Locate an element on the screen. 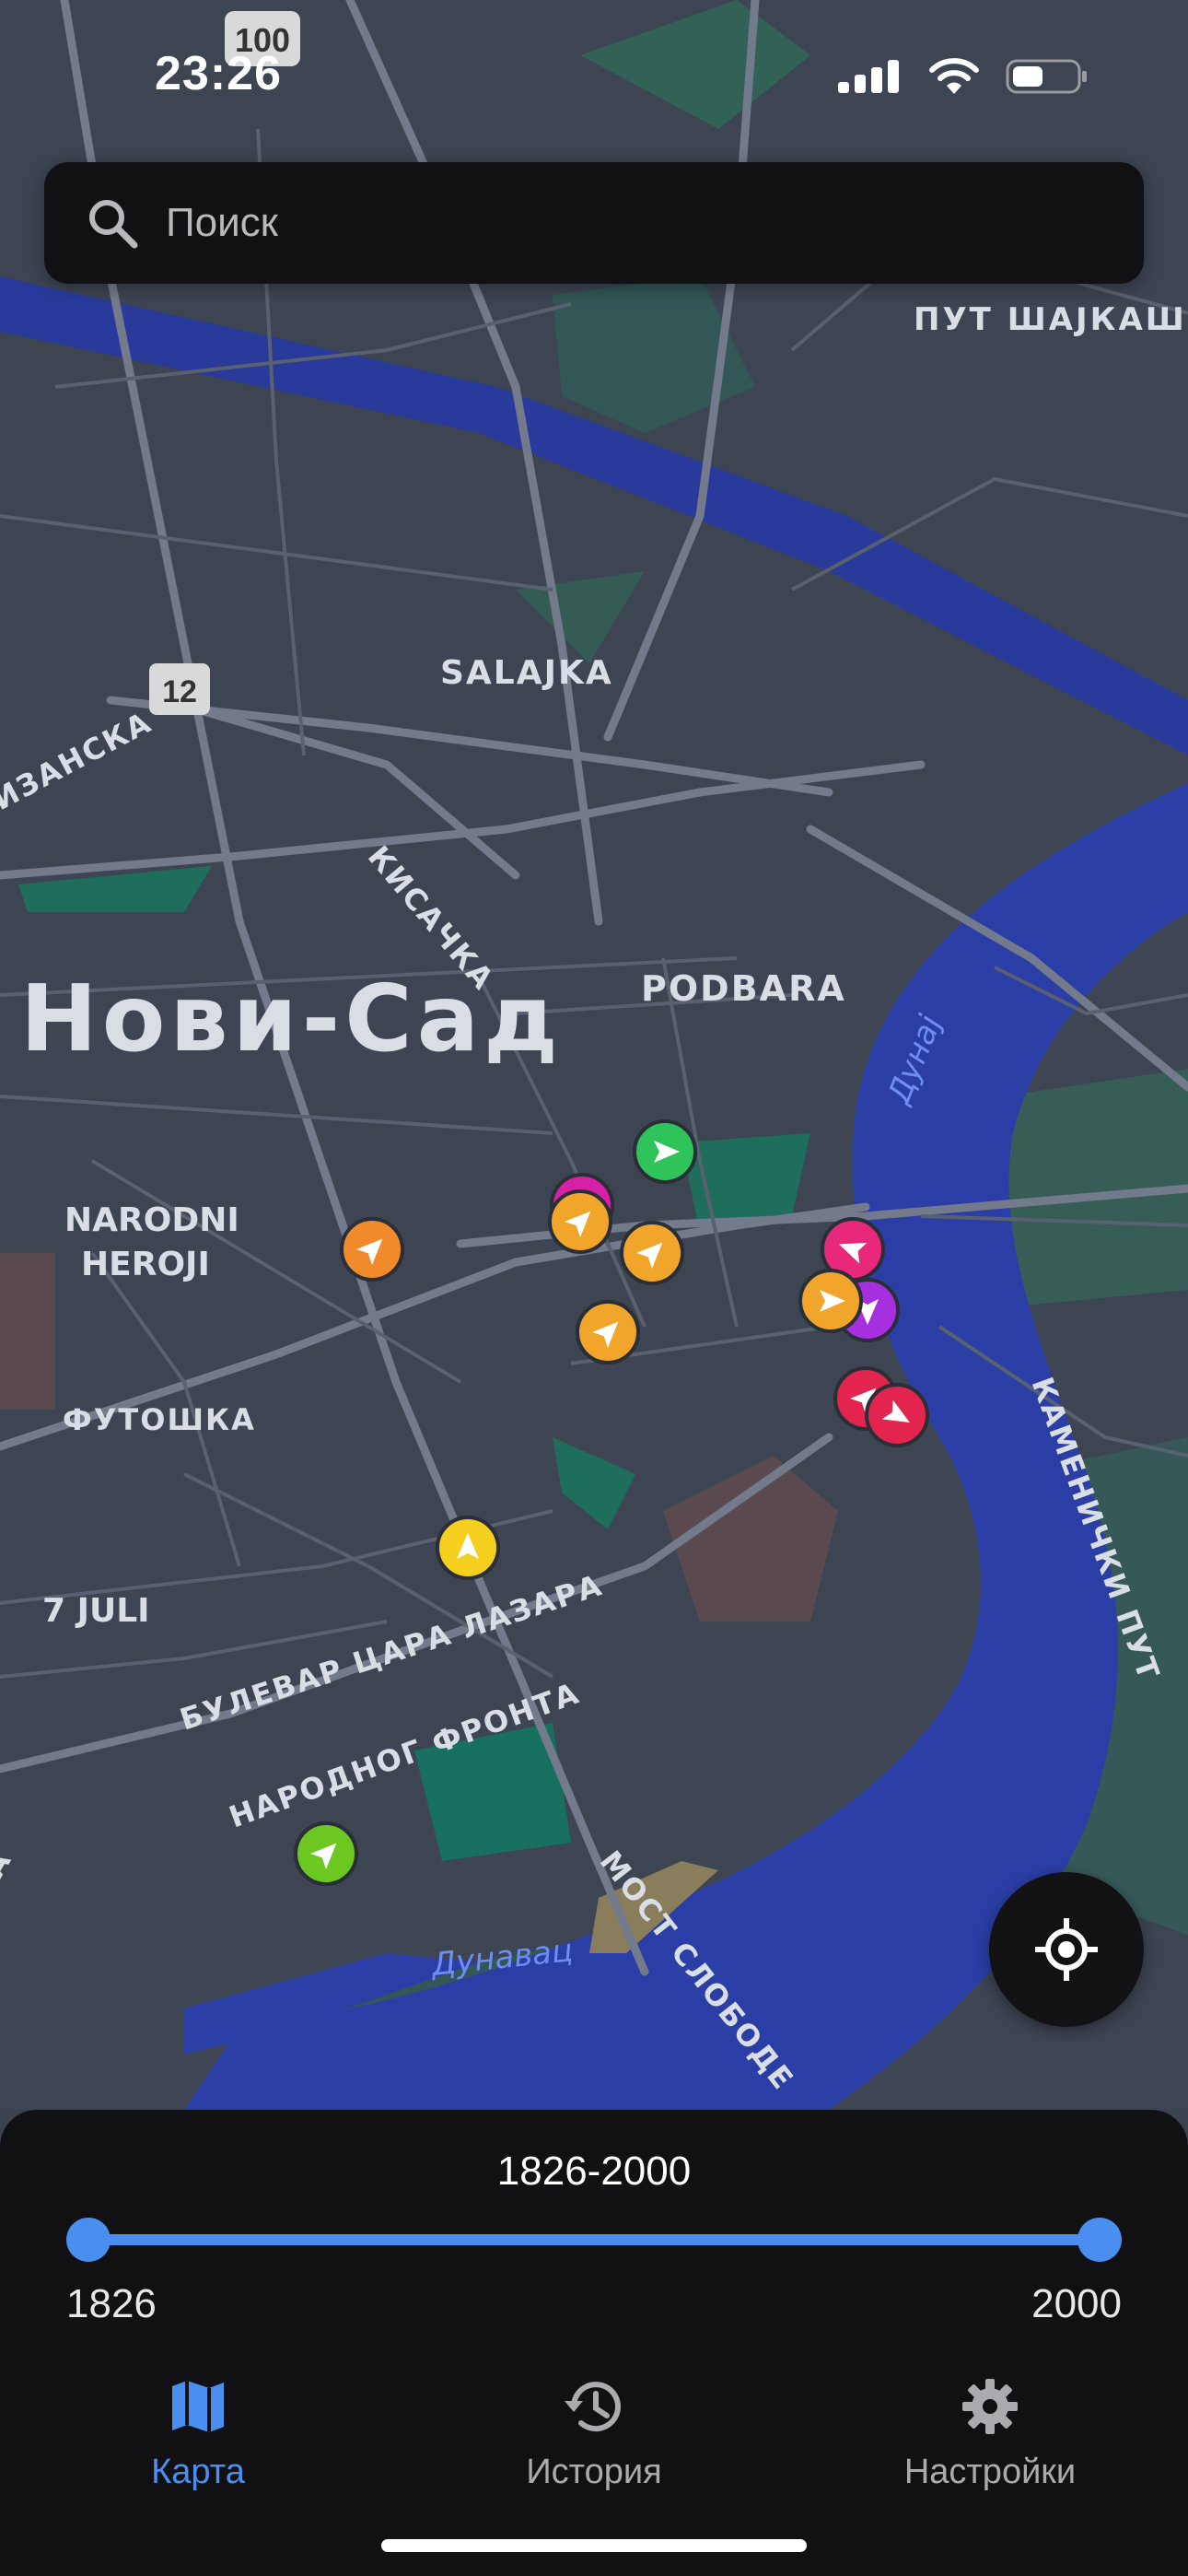 This screenshot has width=1188, height=2576. range-min-label: 1826 is located at coordinates (111, 2303).